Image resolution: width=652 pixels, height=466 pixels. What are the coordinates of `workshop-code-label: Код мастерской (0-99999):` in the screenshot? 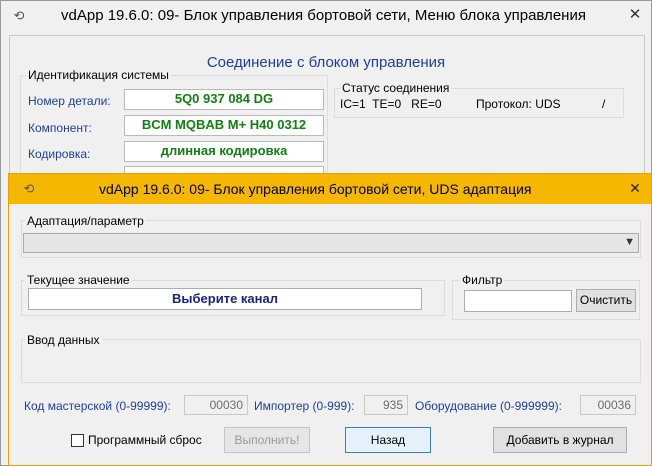 It's located at (97, 406).